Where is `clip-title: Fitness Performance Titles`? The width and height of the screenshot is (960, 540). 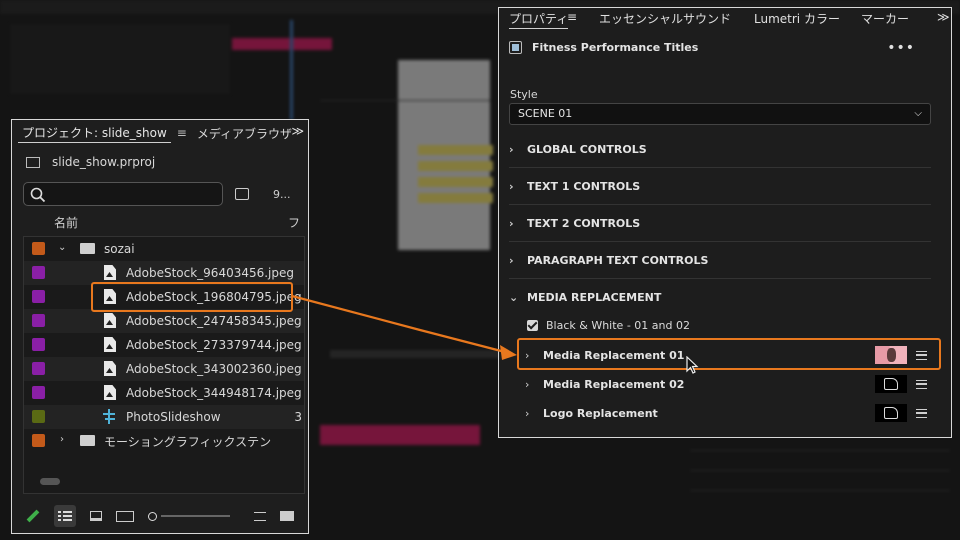 clip-title: Fitness Performance Titles is located at coordinates (615, 47).